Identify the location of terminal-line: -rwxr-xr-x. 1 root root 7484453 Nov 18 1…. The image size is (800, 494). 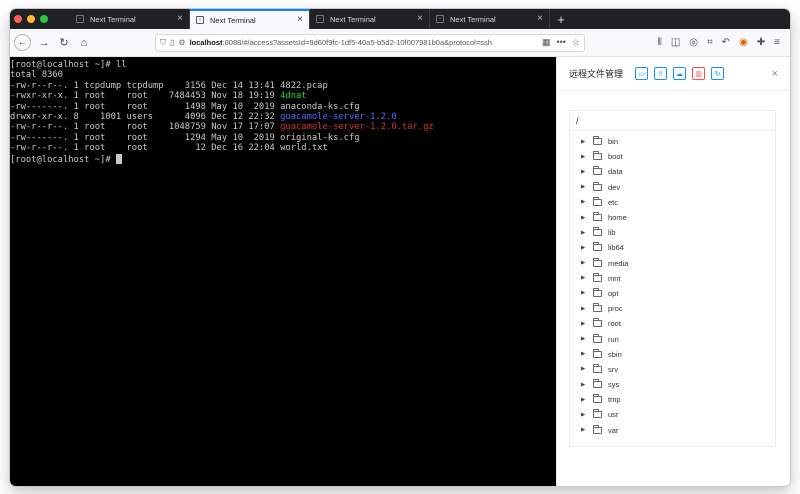
(283, 96).